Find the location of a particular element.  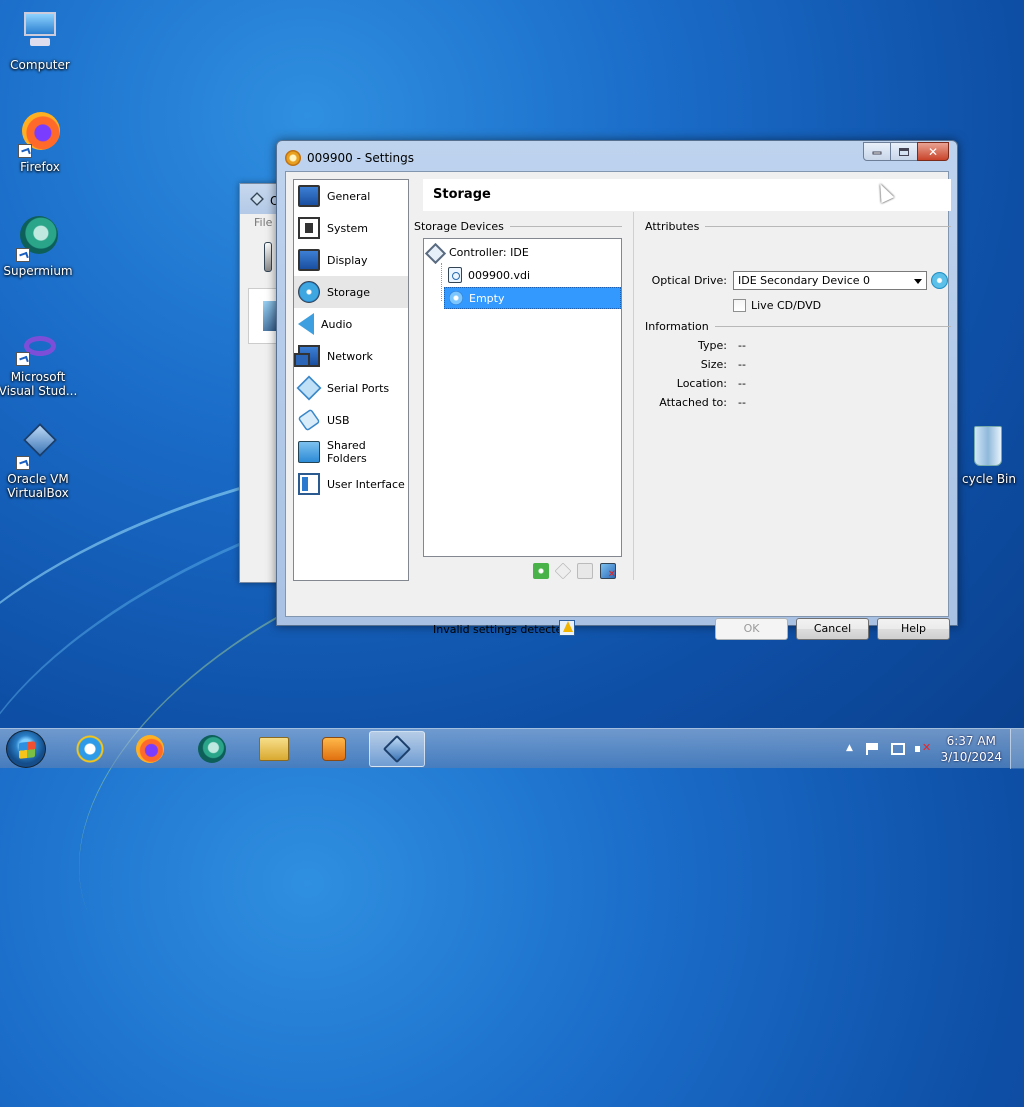

info-location-value: -- is located at coordinates (742, 383).